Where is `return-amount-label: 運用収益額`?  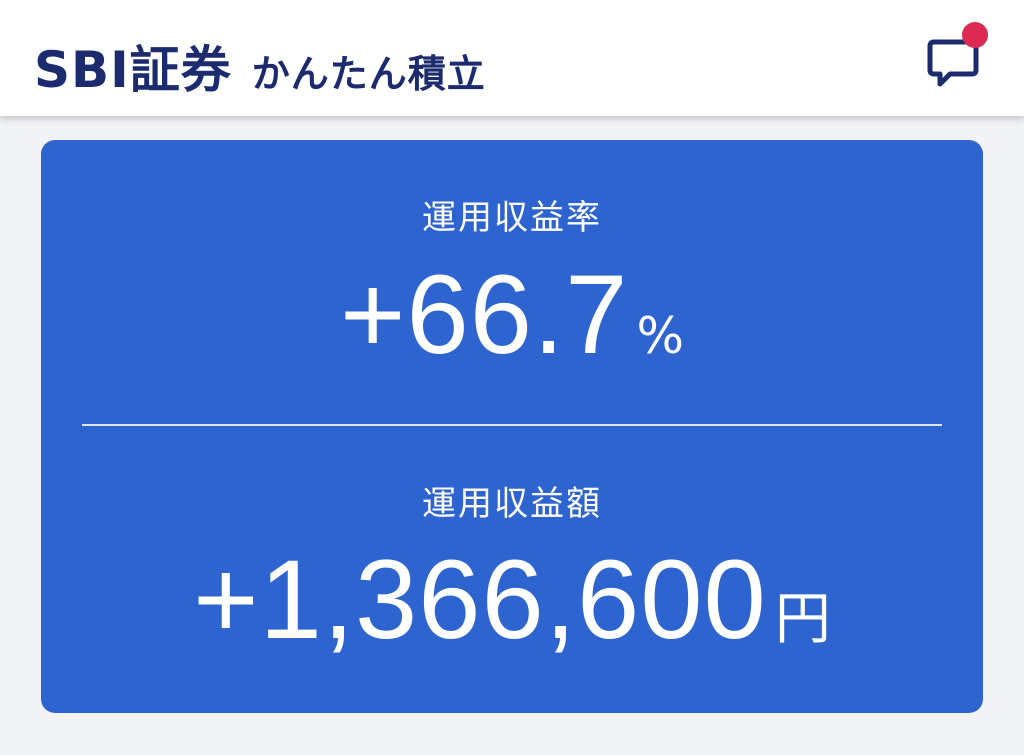
return-amount-label: 運用収益額 is located at coordinates (512, 504).